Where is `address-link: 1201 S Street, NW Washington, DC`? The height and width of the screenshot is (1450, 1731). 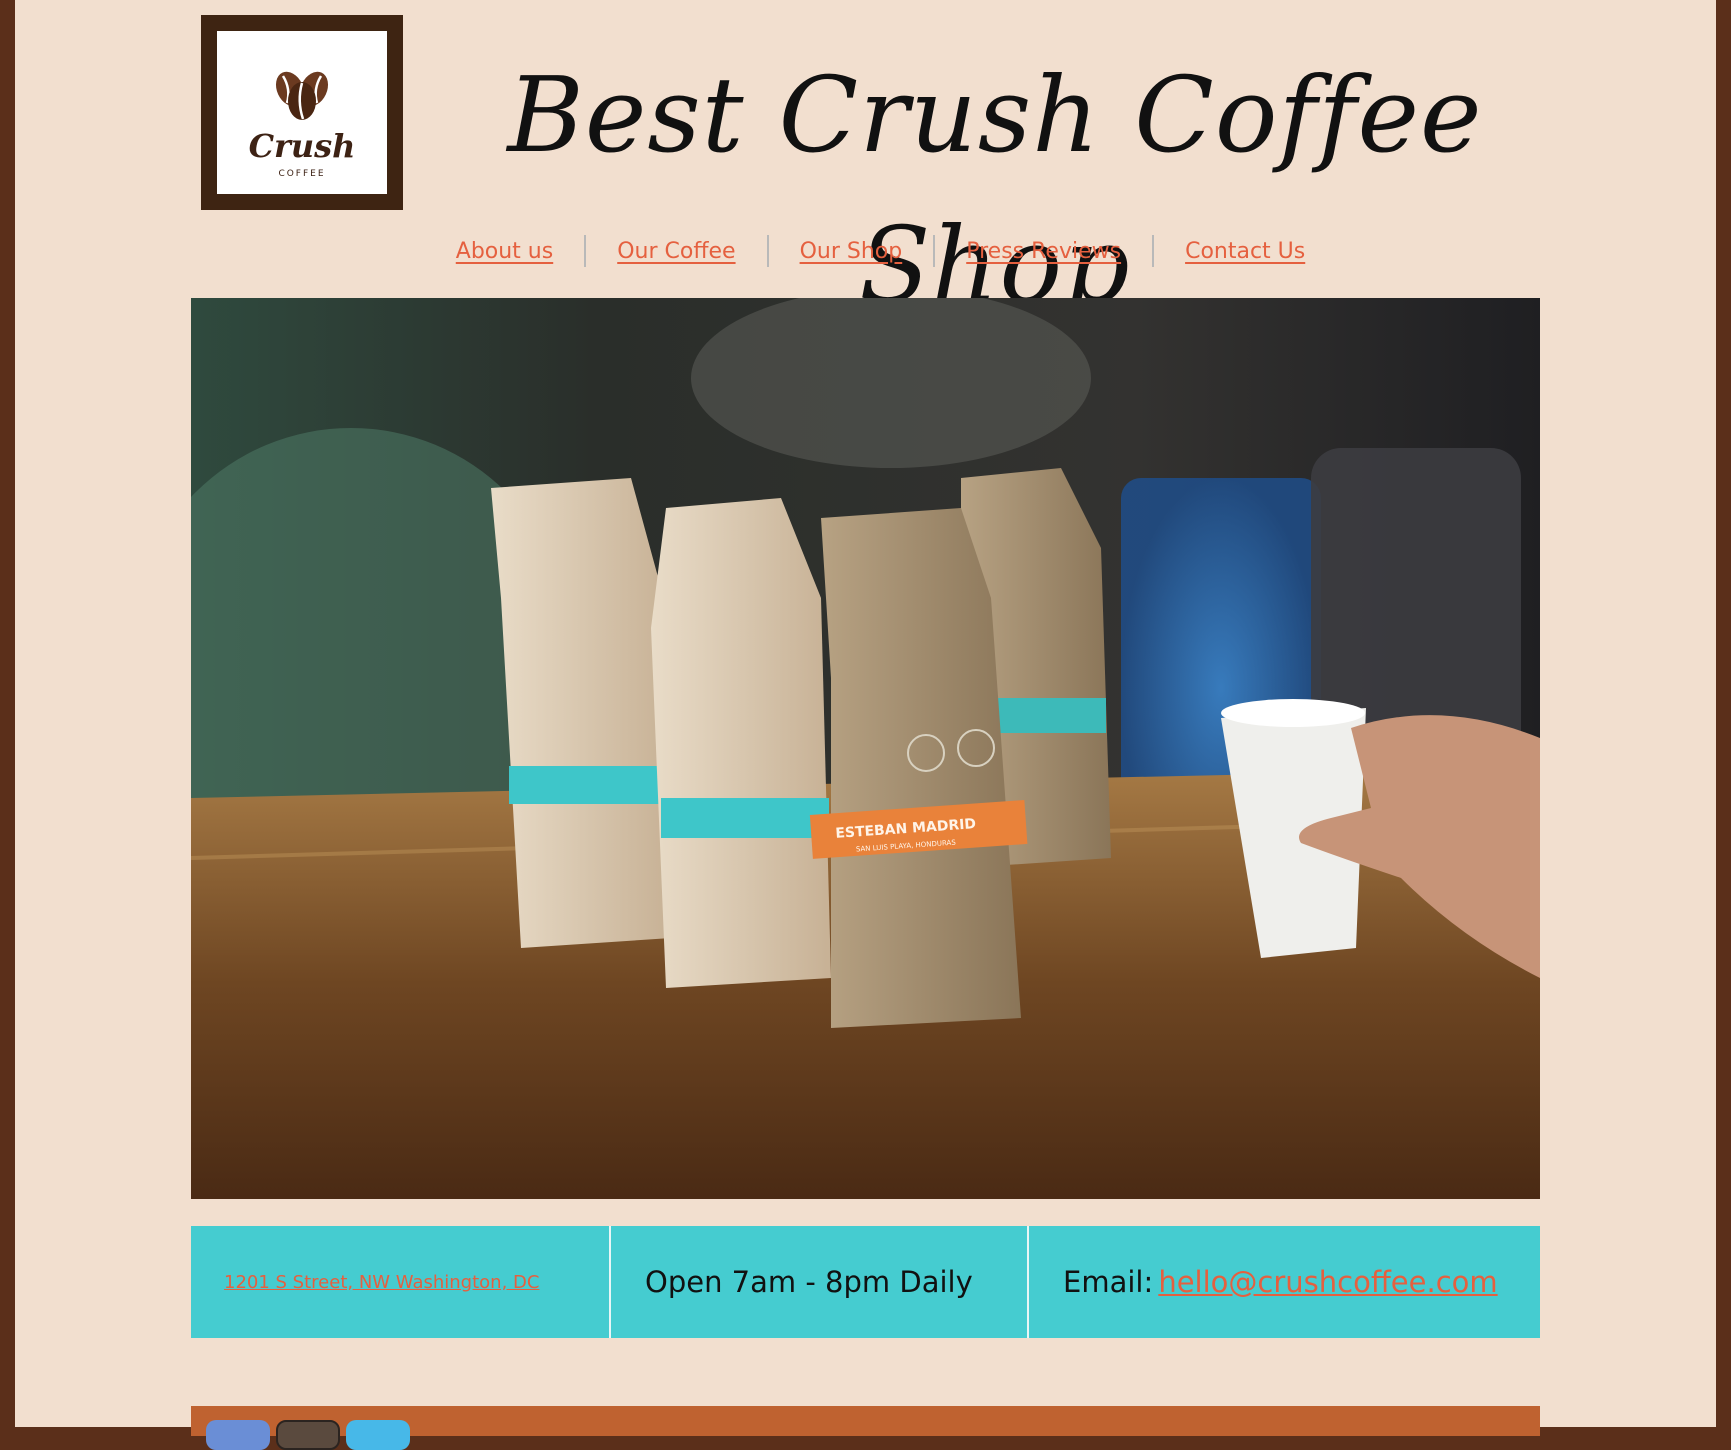 address-link: 1201 S Street, NW Washington, DC is located at coordinates (381, 1282).